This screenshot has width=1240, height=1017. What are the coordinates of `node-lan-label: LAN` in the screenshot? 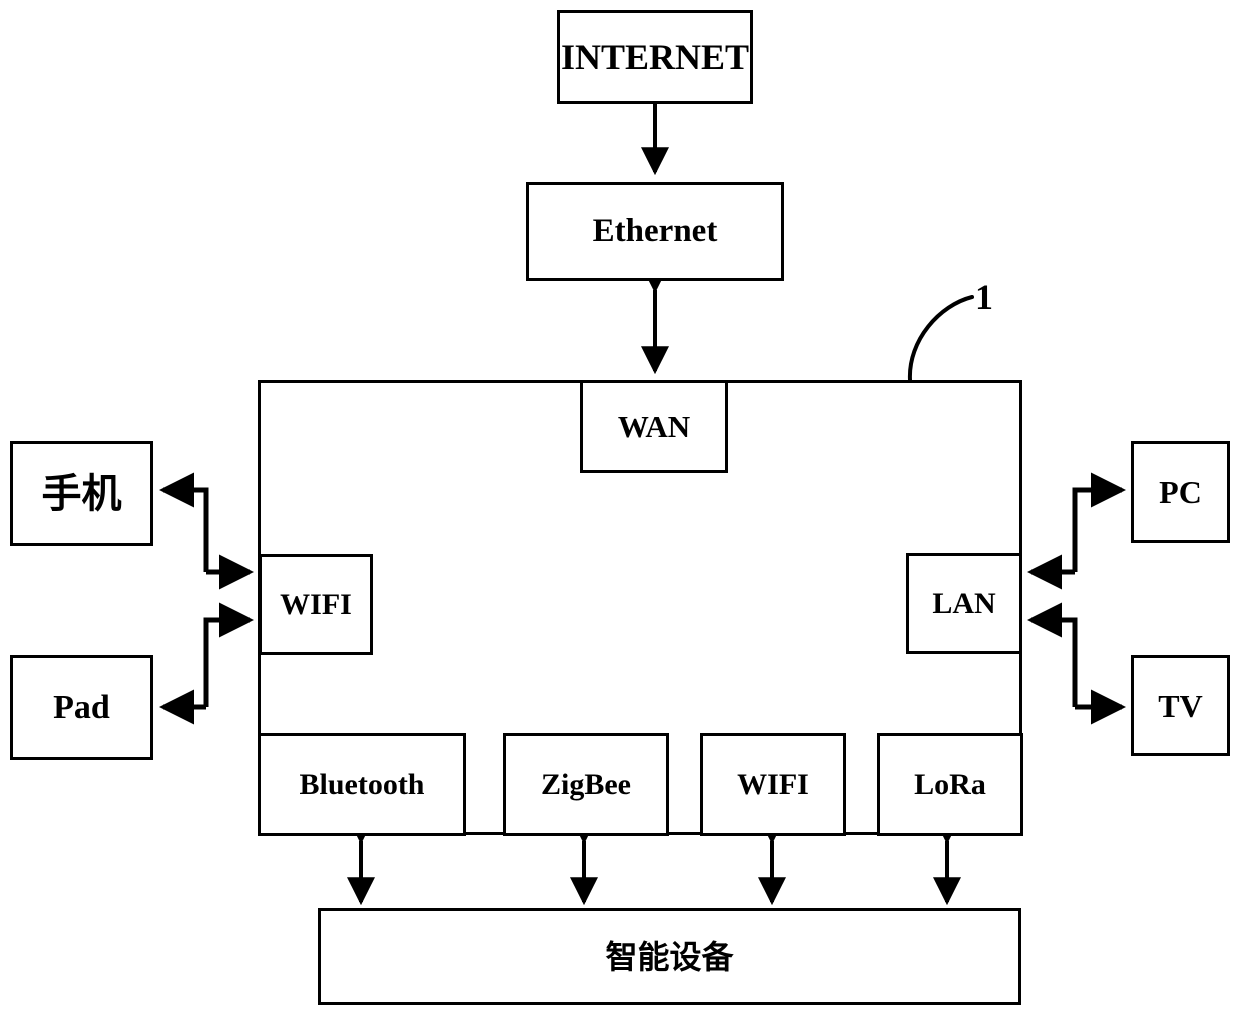 It's located at (964, 603).